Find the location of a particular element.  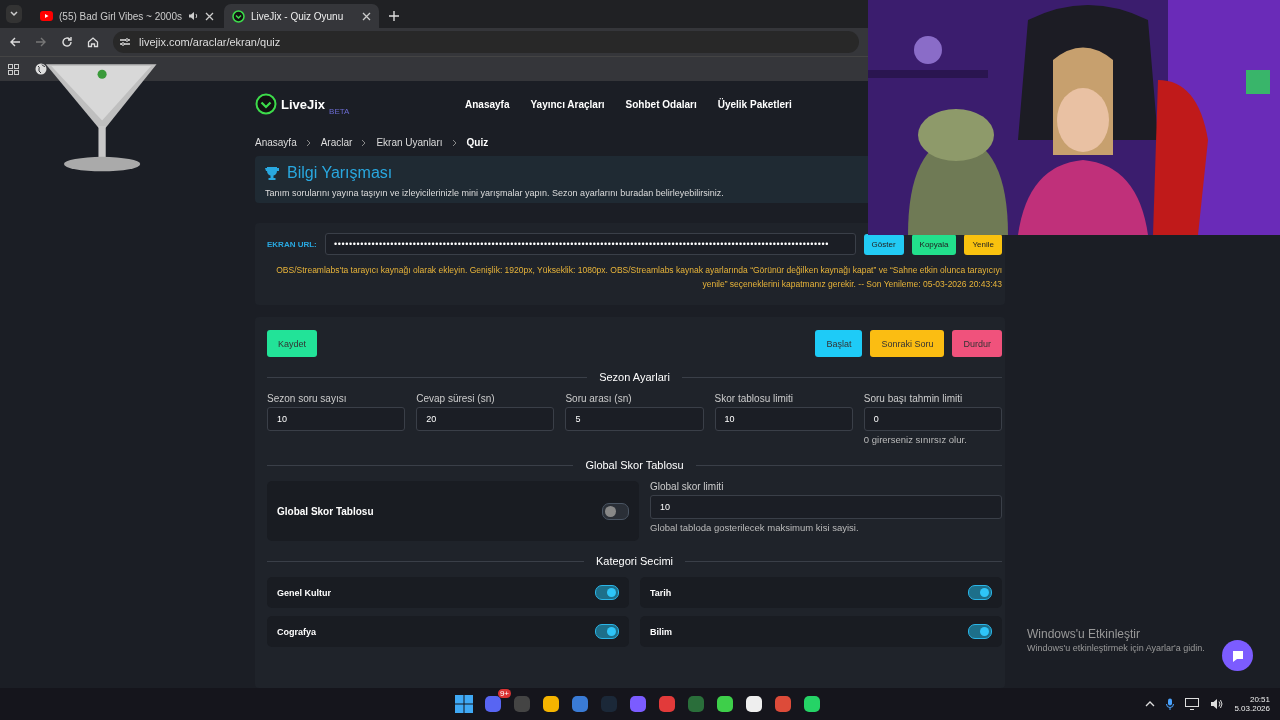

browser-tab: LiveJix - Quiz Oyunu is located at coordinates (301, 16).